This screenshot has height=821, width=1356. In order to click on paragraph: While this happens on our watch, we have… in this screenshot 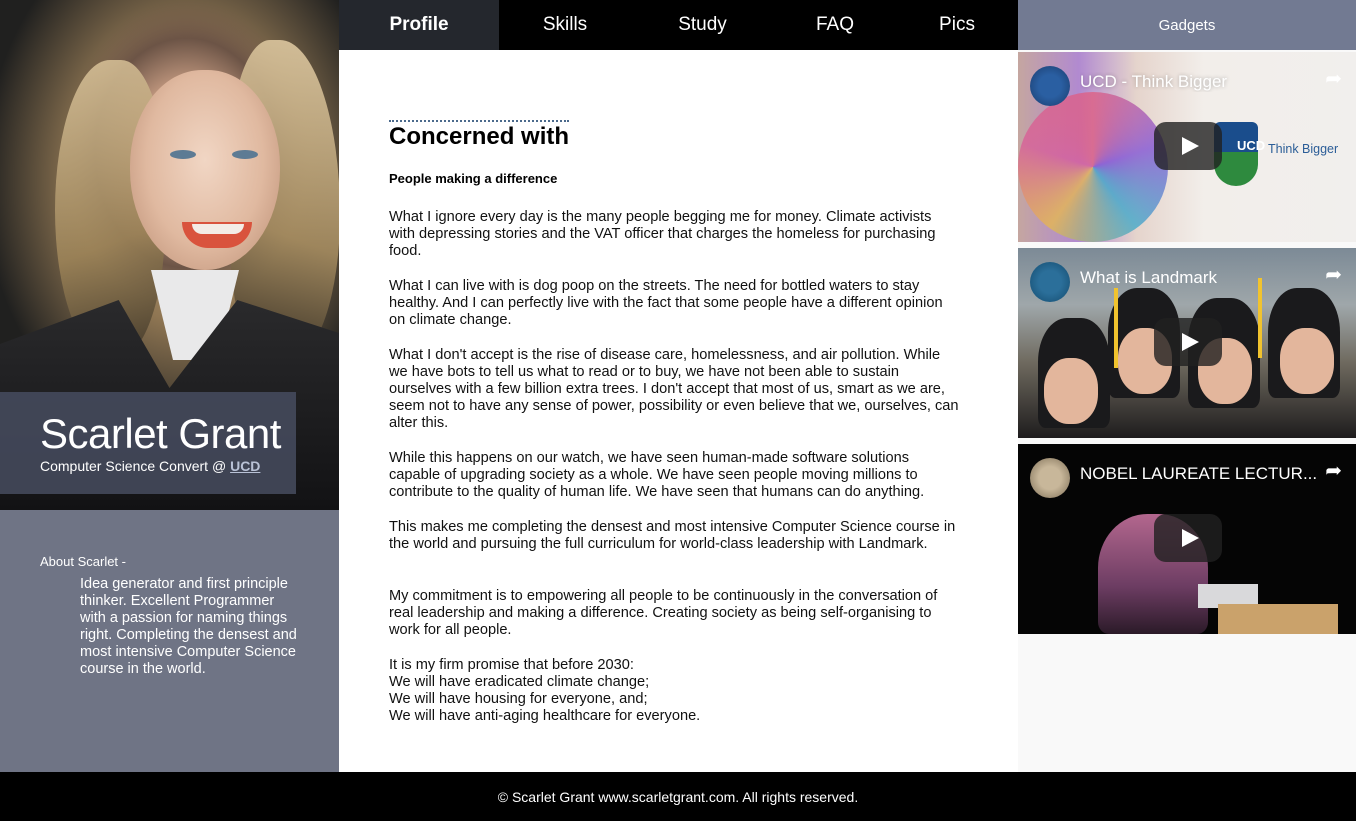, I will do `click(657, 475)`.